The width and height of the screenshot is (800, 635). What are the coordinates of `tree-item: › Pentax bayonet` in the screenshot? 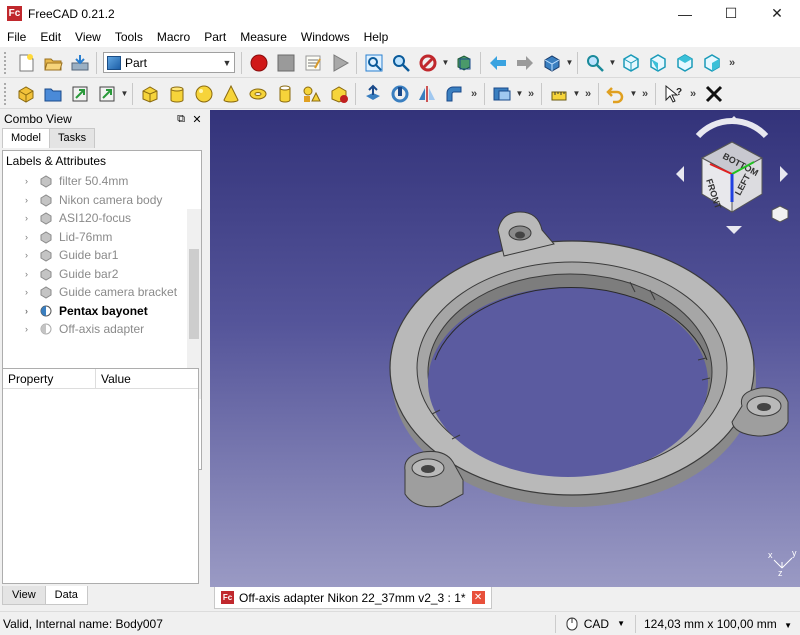 It's located at (102, 311).